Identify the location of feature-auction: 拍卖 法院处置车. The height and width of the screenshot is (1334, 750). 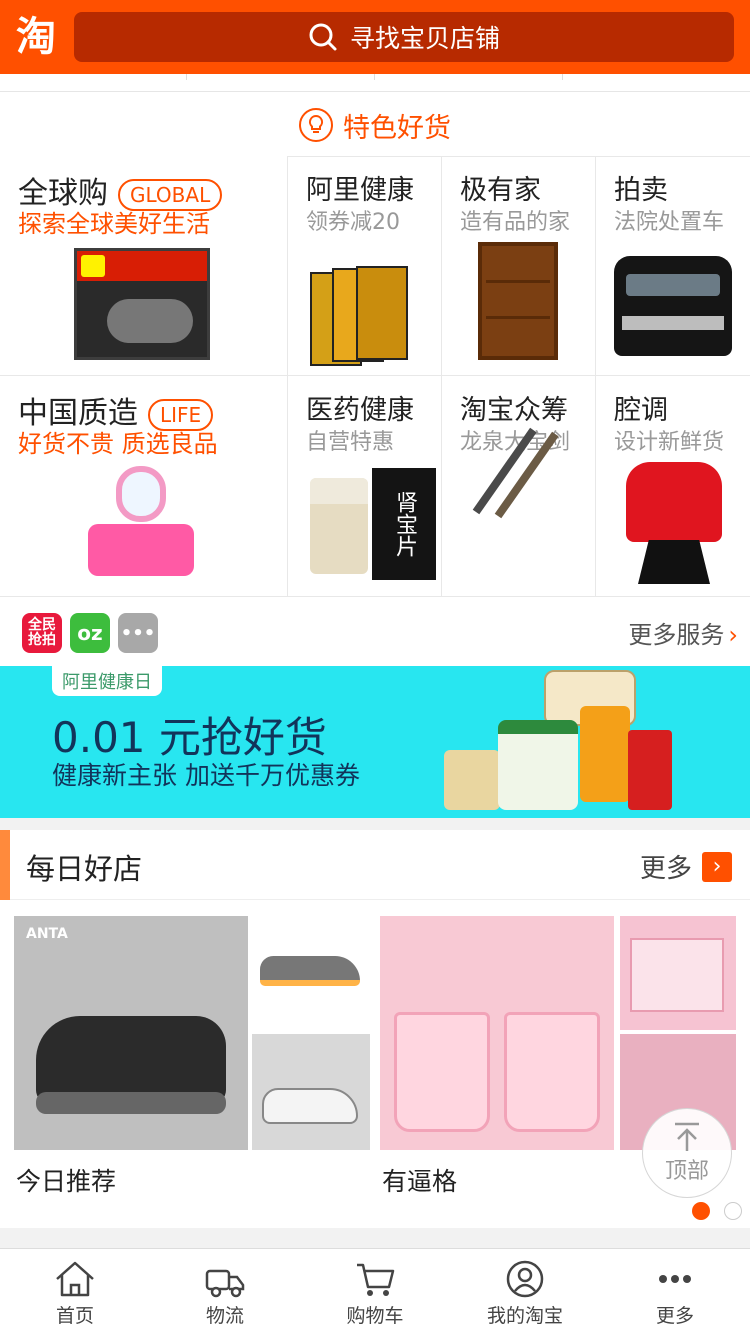
(673, 265).